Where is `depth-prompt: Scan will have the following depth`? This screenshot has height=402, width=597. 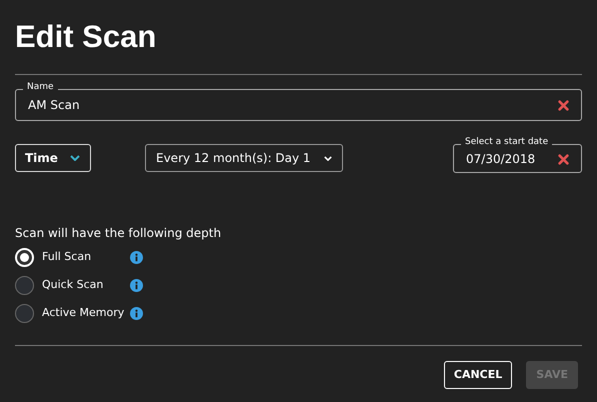 depth-prompt: Scan will have the following depth is located at coordinates (118, 233).